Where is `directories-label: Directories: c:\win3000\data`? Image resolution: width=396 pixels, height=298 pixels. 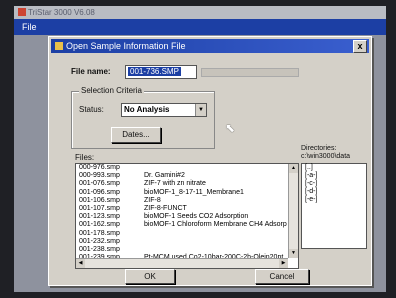
directories-label: Directories: c:\win3000\data is located at coordinates (325, 153).